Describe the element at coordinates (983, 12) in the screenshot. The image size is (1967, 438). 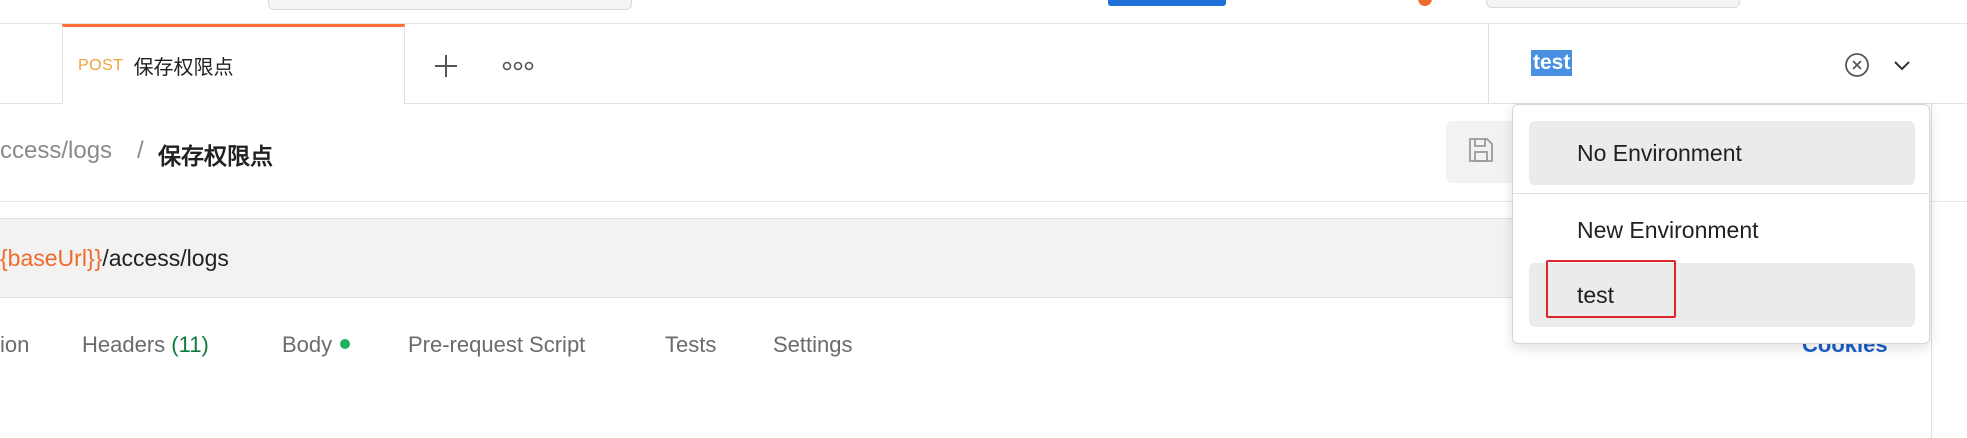
I see `top-bar` at that location.